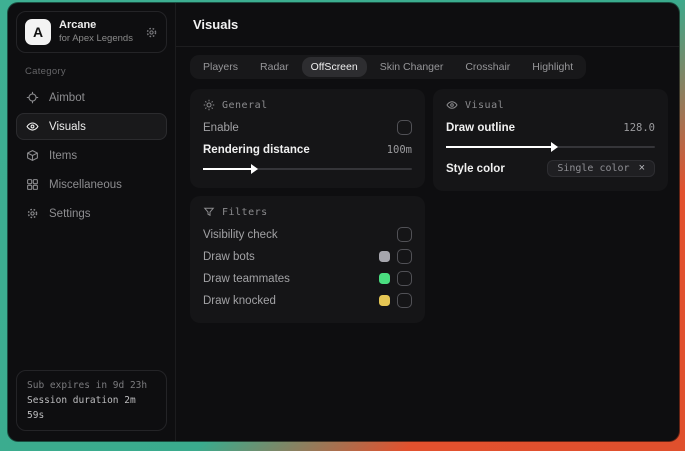  I want to click on sub-expiry-text: Sub expires in 9d 23h, so click(87, 385).